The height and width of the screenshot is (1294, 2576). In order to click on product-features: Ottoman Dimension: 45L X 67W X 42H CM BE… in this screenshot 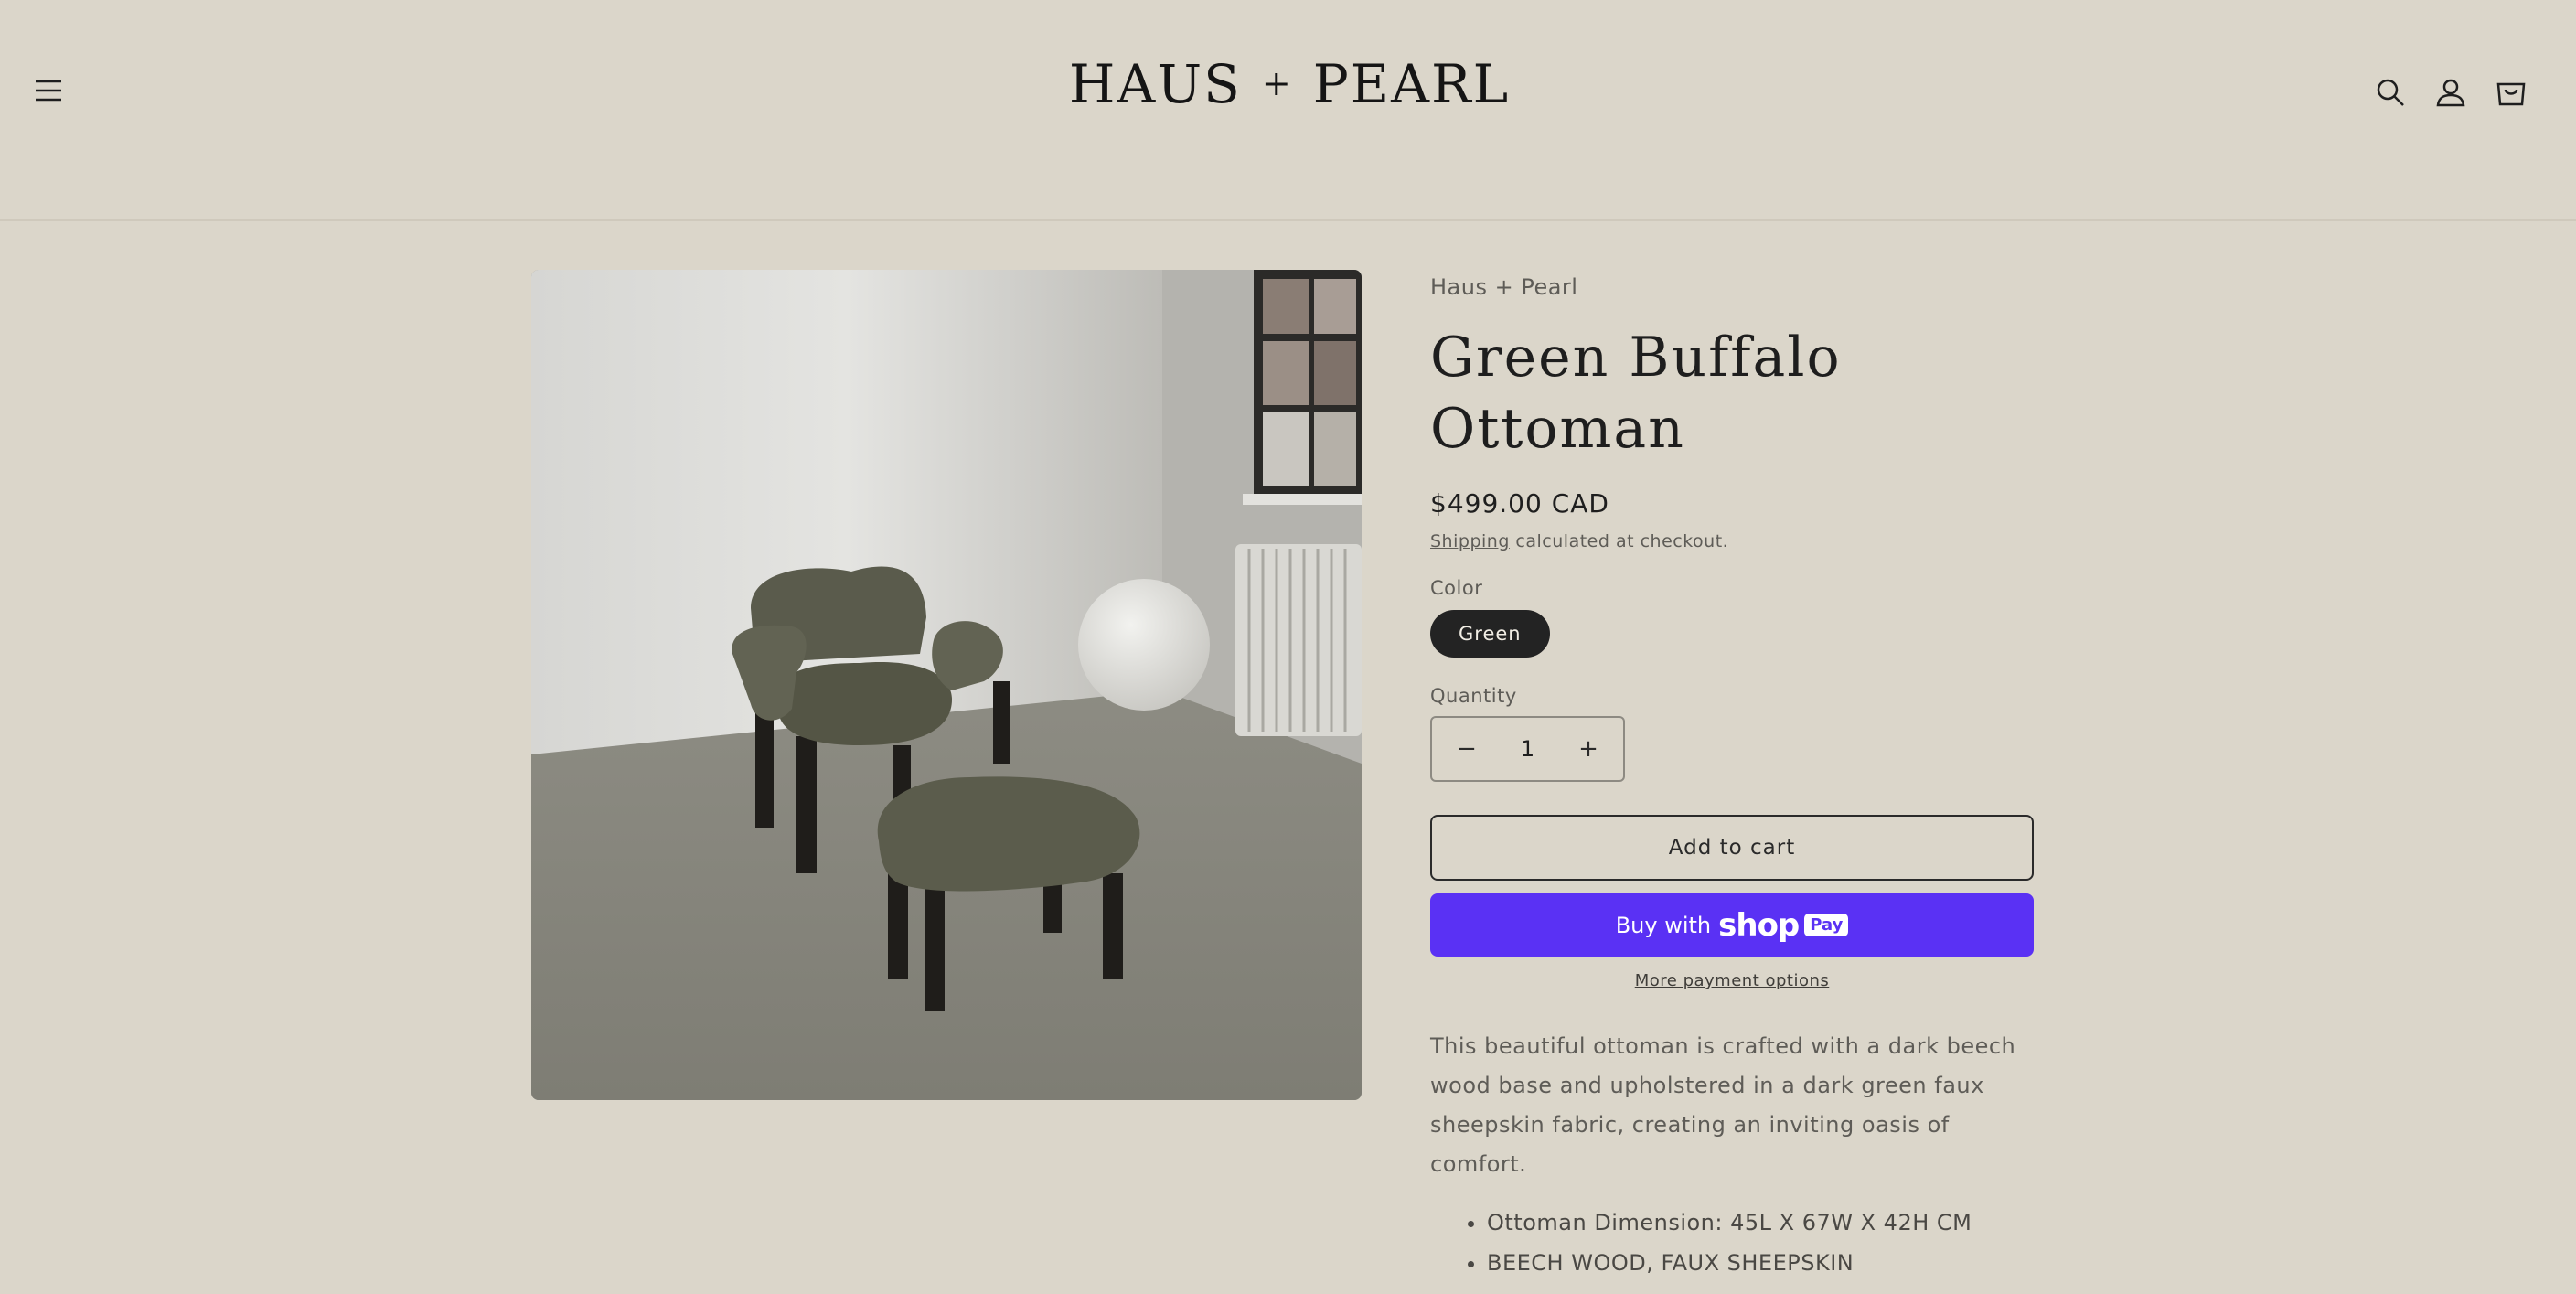, I will do `click(1732, 1243)`.